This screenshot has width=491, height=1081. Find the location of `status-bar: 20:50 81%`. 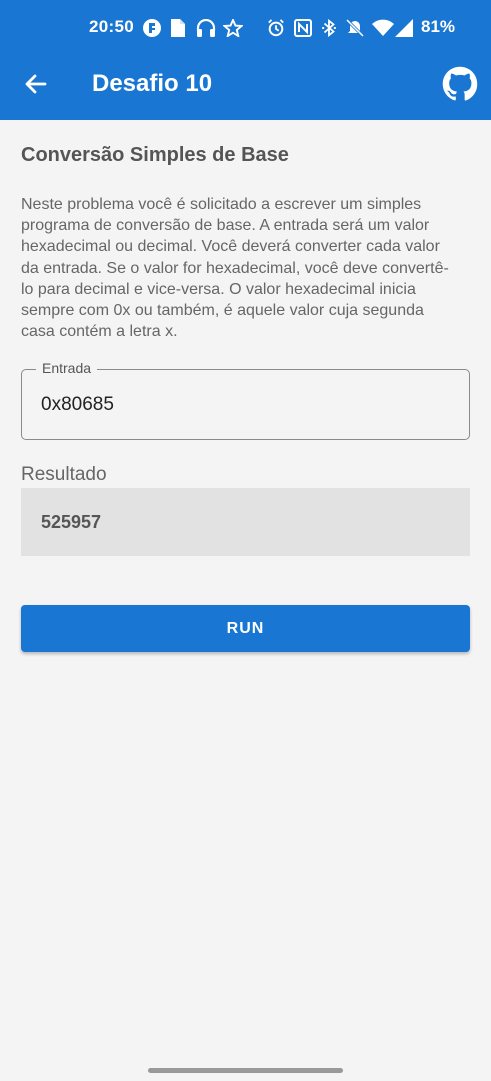

status-bar: 20:50 81% is located at coordinates (245, 28).